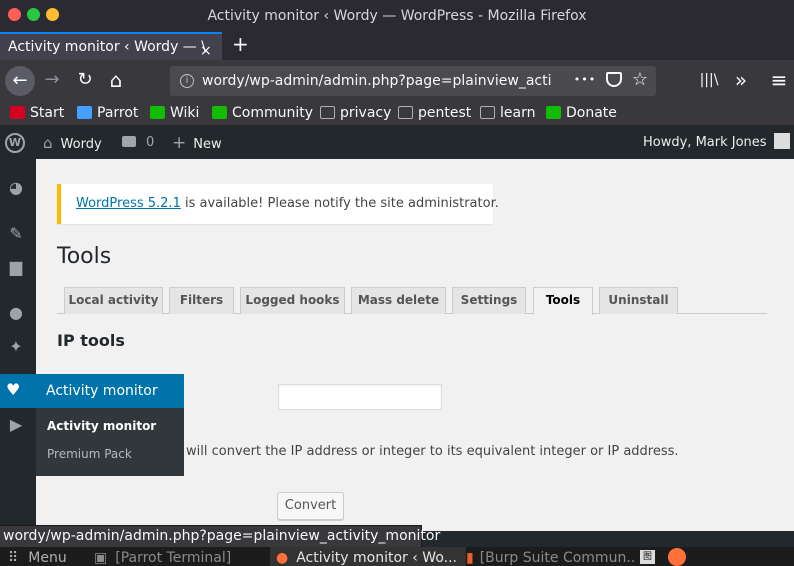 The height and width of the screenshot is (566, 794). I want to click on tab-local-activity: Local activity, so click(113, 300).